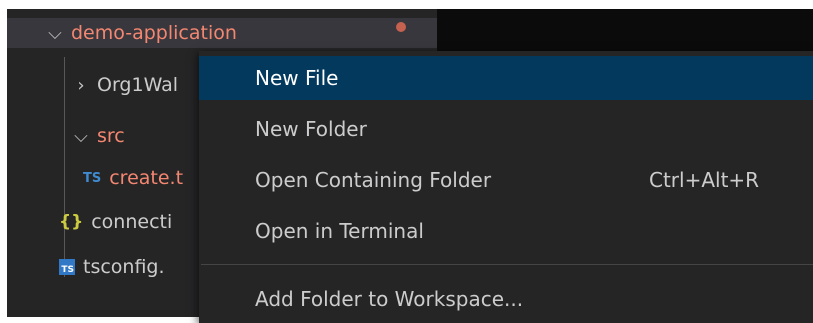 Image resolution: width=813 pixels, height=323 pixels. Describe the element at coordinates (311, 129) in the screenshot. I see `menu-item-label: New Folder` at that location.